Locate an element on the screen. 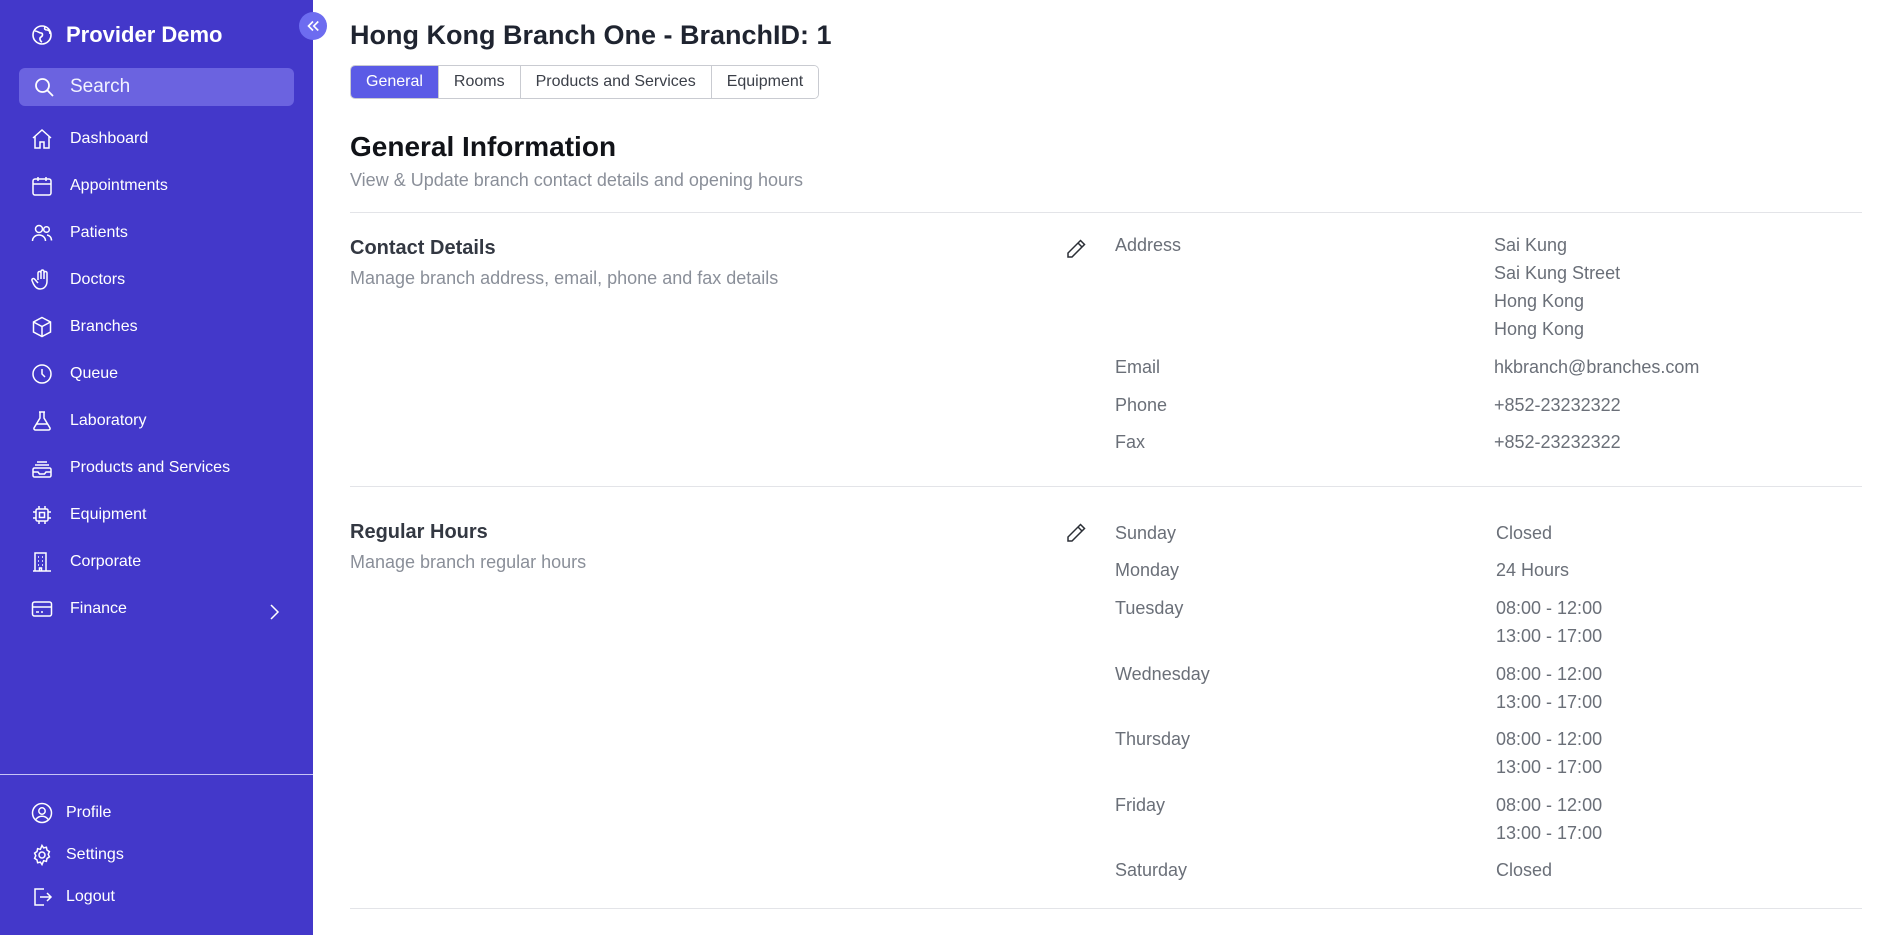 The image size is (1898, 935). hours-value-sunday: Closed is located at coordinates (1524, 533).